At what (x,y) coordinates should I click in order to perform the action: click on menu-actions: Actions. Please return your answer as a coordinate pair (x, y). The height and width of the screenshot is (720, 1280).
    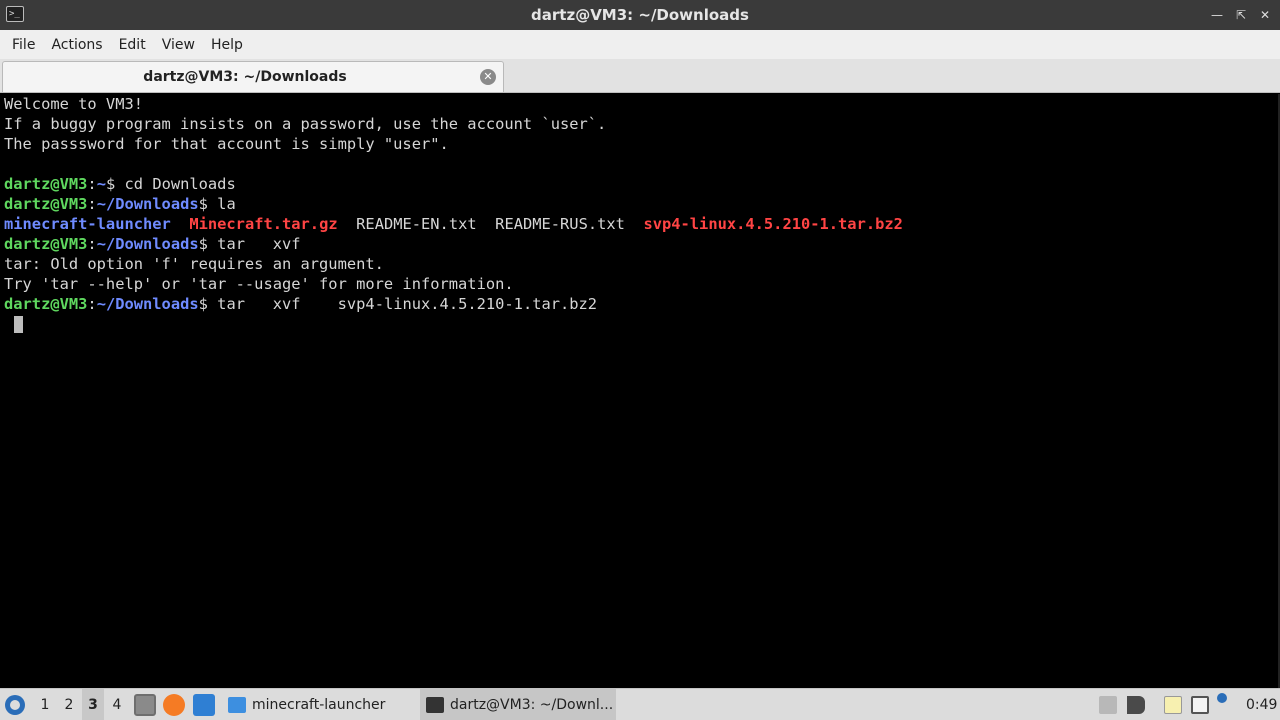
    Looking at the image, I should click on (76, 45).